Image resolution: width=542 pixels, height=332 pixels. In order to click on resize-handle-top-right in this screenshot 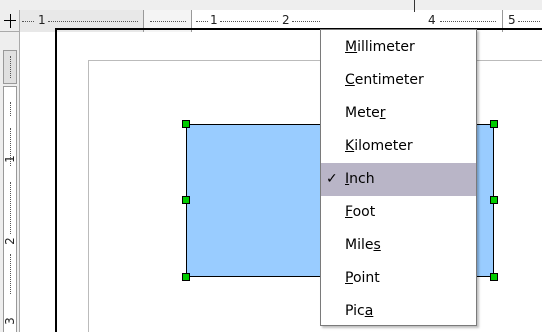, I will do `click(494, 124)`.